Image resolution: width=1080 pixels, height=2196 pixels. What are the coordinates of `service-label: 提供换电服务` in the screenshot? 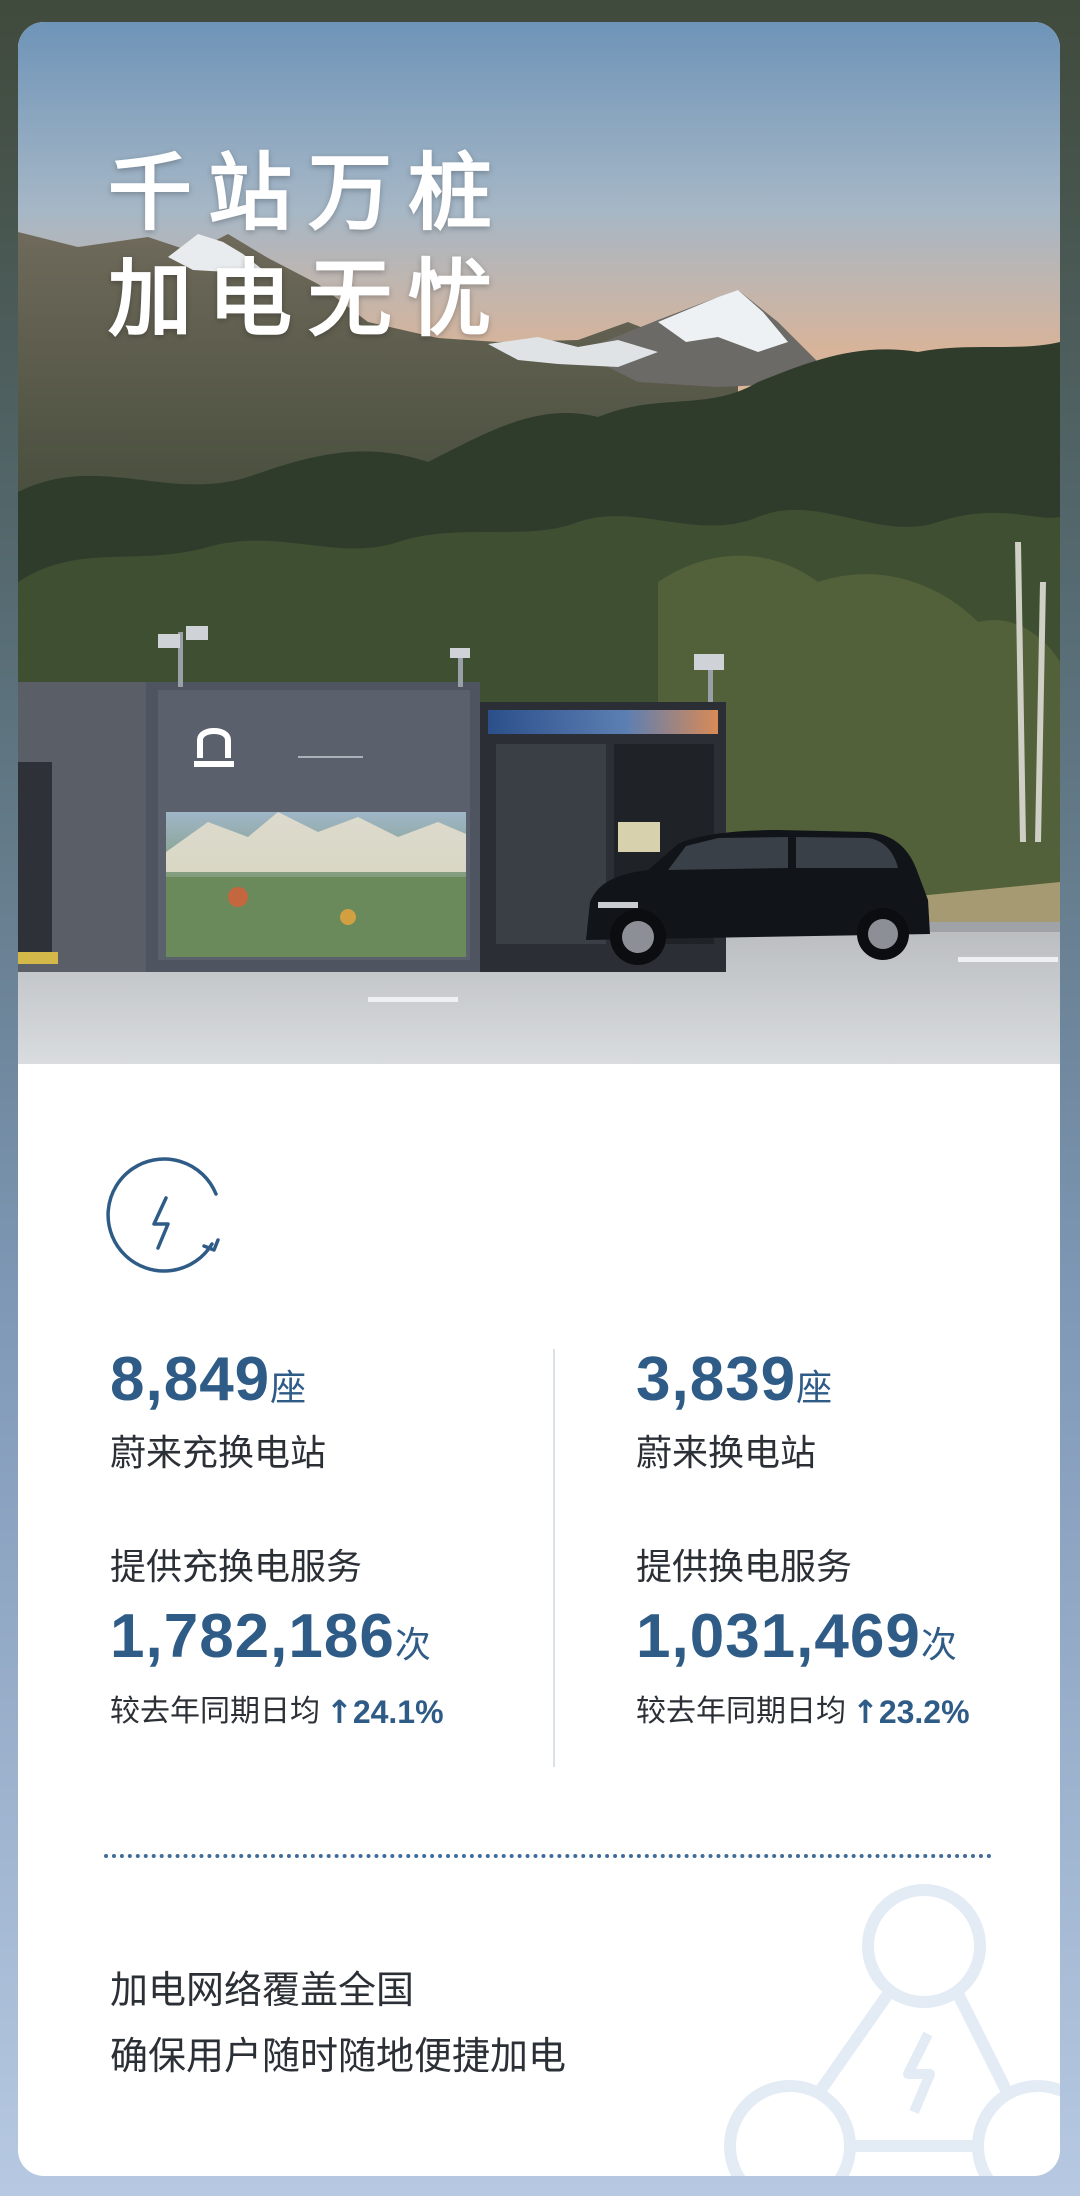 It's located at (744, 1567).